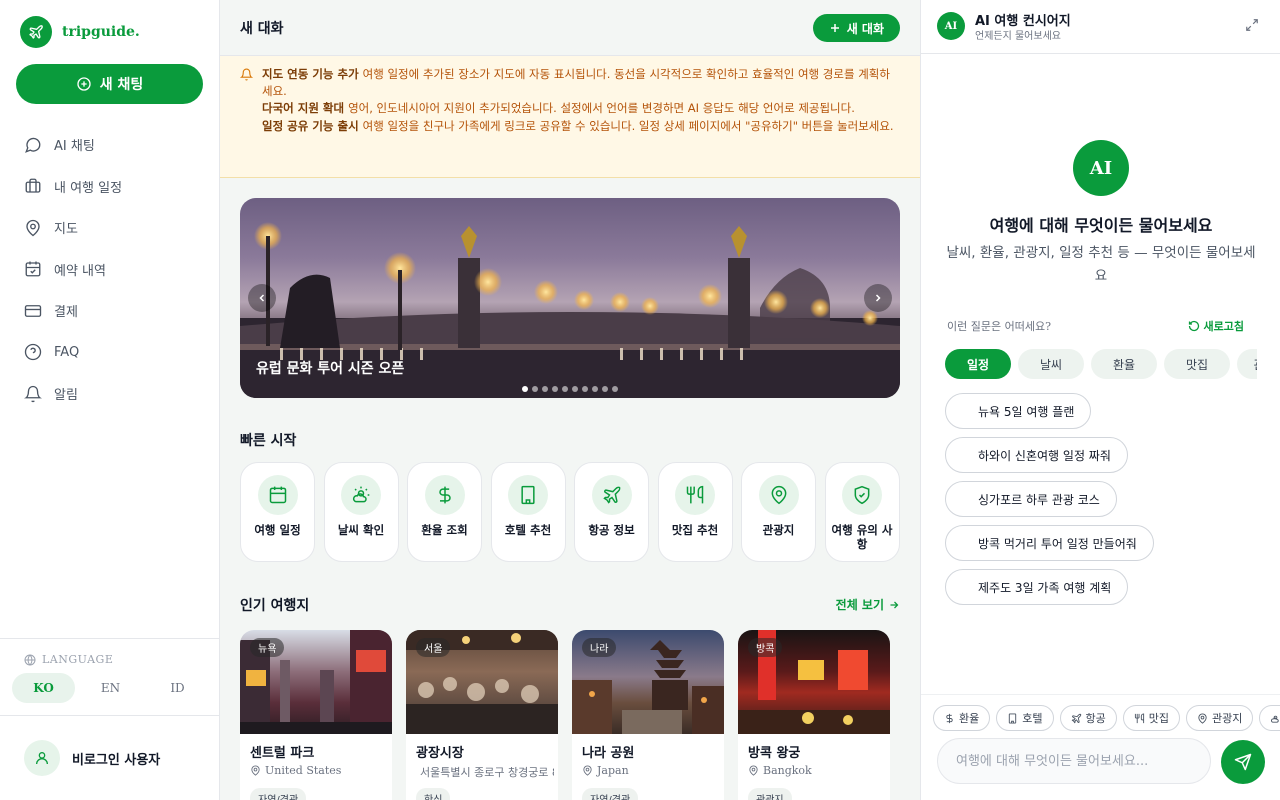  What do you see at coordinates (1220, 718) in the screenshot?
I see `chip-attractions: 관광지` at bounding box center [1220, 718].